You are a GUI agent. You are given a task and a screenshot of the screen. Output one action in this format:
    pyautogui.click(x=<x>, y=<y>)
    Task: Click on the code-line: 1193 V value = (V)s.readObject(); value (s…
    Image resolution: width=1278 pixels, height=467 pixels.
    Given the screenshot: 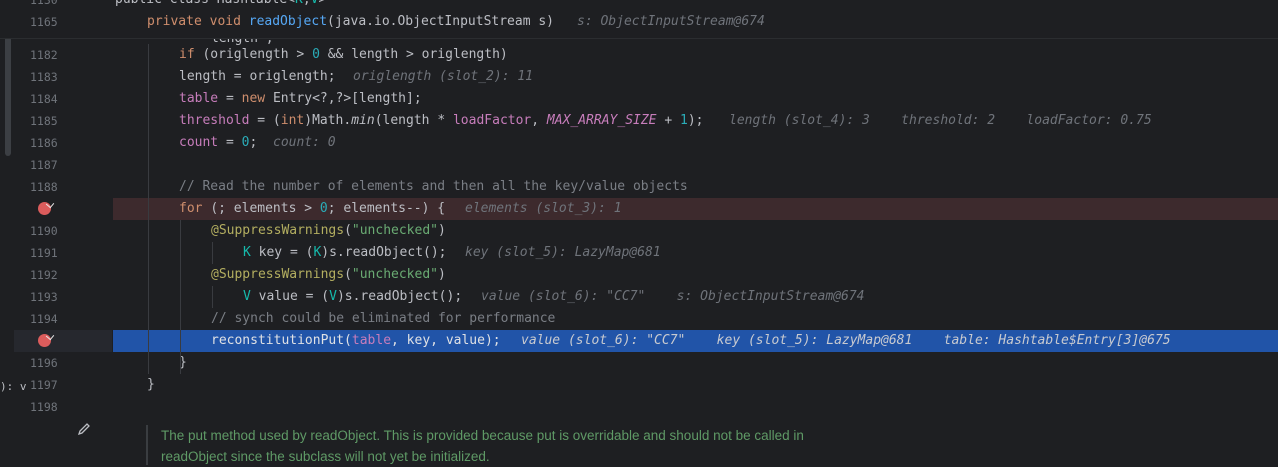 What is the action you would take?
    pyautogui.click(x=639, y=297)
    